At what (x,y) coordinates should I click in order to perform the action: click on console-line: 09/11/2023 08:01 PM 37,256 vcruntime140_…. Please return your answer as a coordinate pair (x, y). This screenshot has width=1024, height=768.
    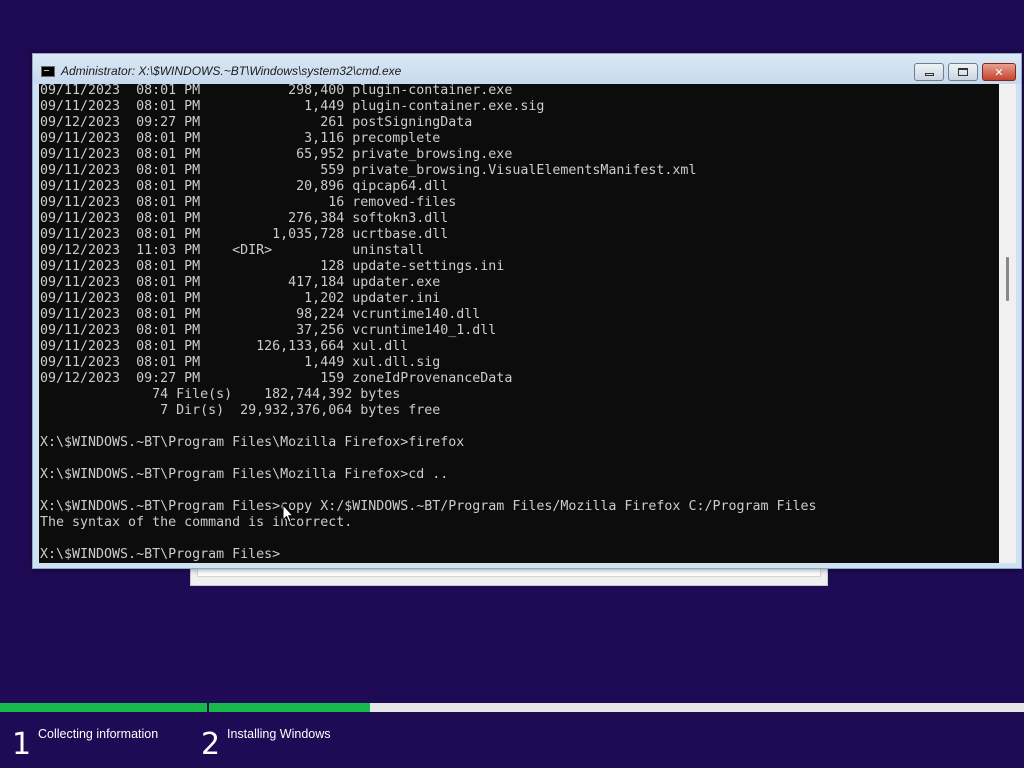
    Looking at the image, I should click on (268, 330).